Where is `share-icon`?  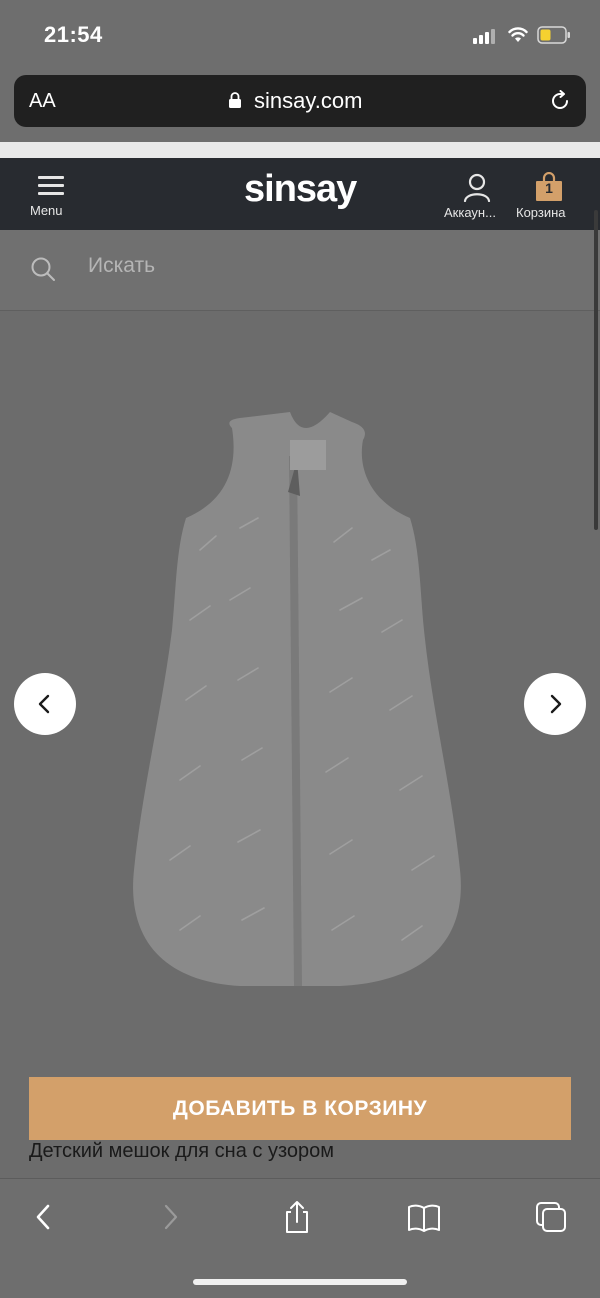 share-icon is located at coordinates (297, 1217).